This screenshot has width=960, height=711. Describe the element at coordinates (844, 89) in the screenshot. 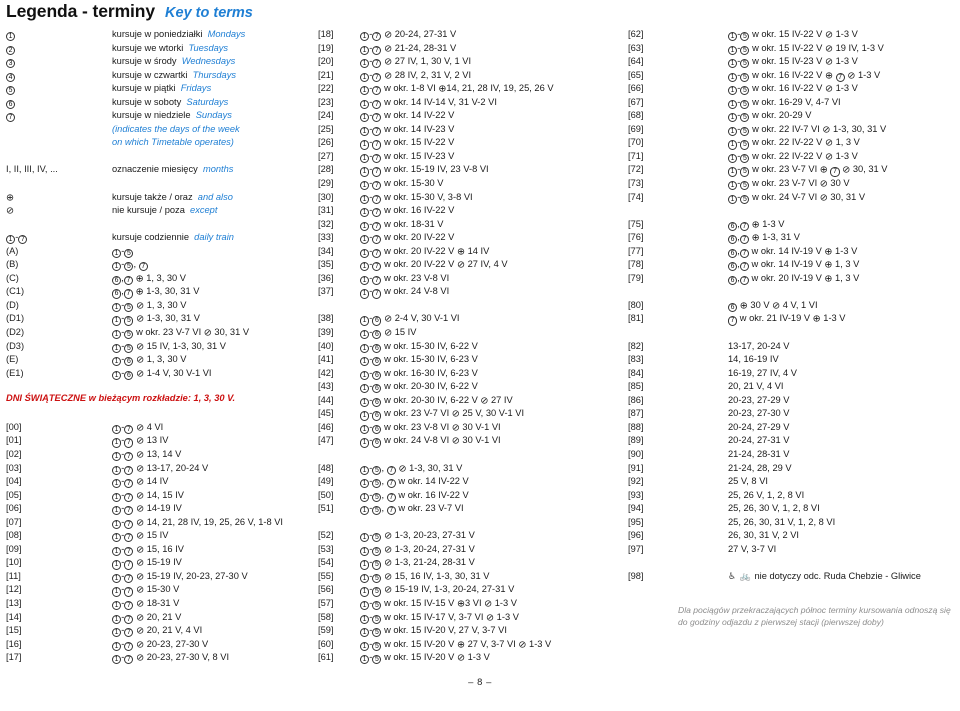

I see `entry-value-cell: 1-5 w okr. 16 IV-22 V ⊘ 1-3 V` at that location.